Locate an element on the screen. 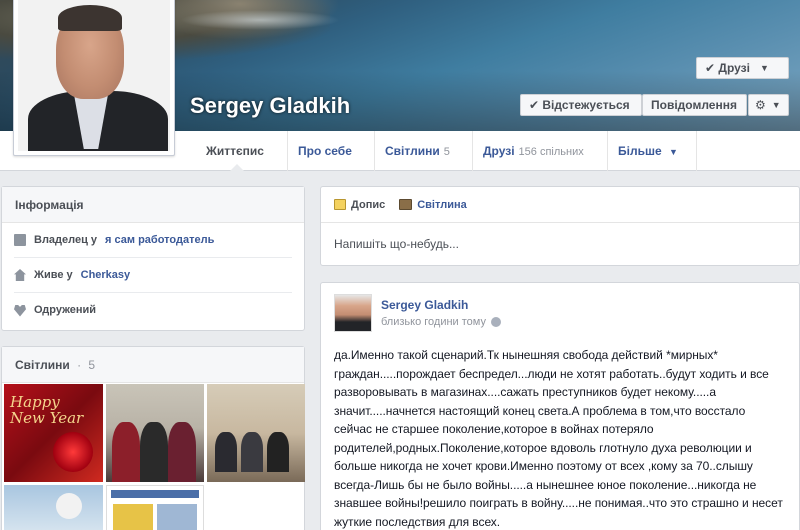 The image size is (800, 530). tab-label: Світлини is located at coordinates (412, 151).